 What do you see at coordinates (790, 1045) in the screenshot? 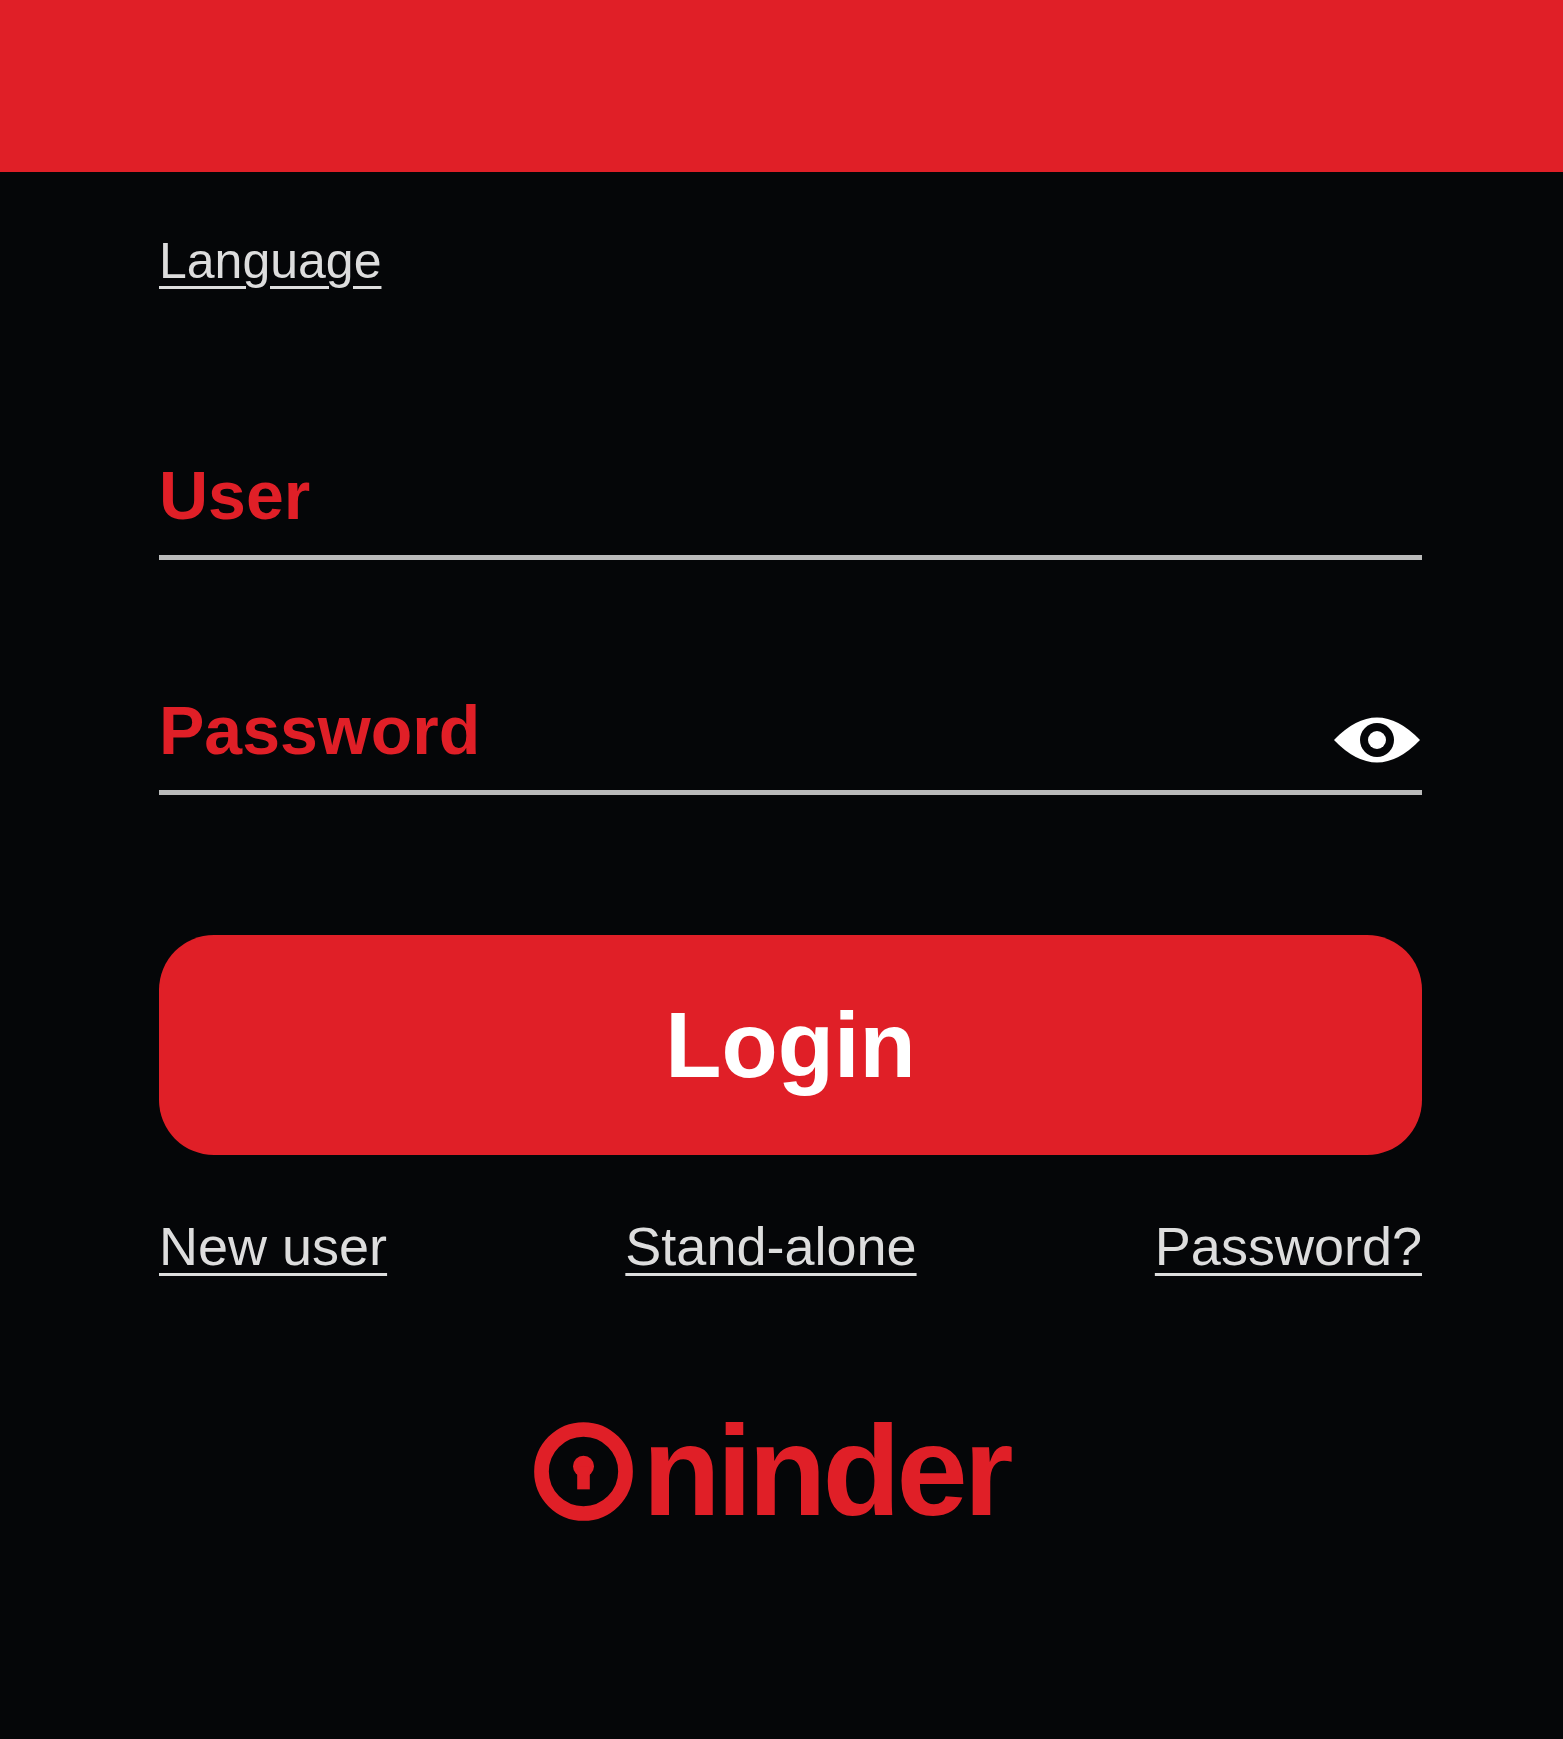
I see `login-button: Login` at bounding box center [790, 1045].